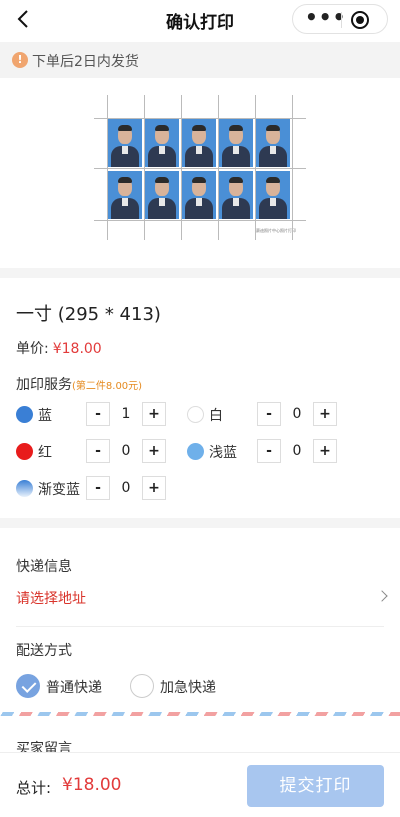  What do you see at coordinates (195, 414) in the screenshot?
I see `white-color-dot` at bounding box center [195, 414].